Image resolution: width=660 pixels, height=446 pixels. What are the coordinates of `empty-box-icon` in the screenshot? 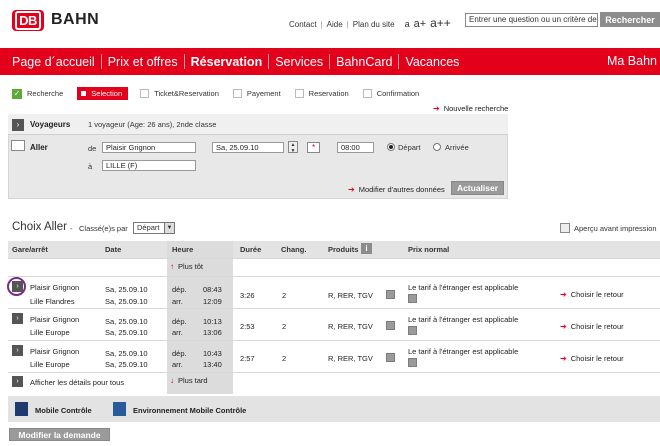 It's located at (299, 93).